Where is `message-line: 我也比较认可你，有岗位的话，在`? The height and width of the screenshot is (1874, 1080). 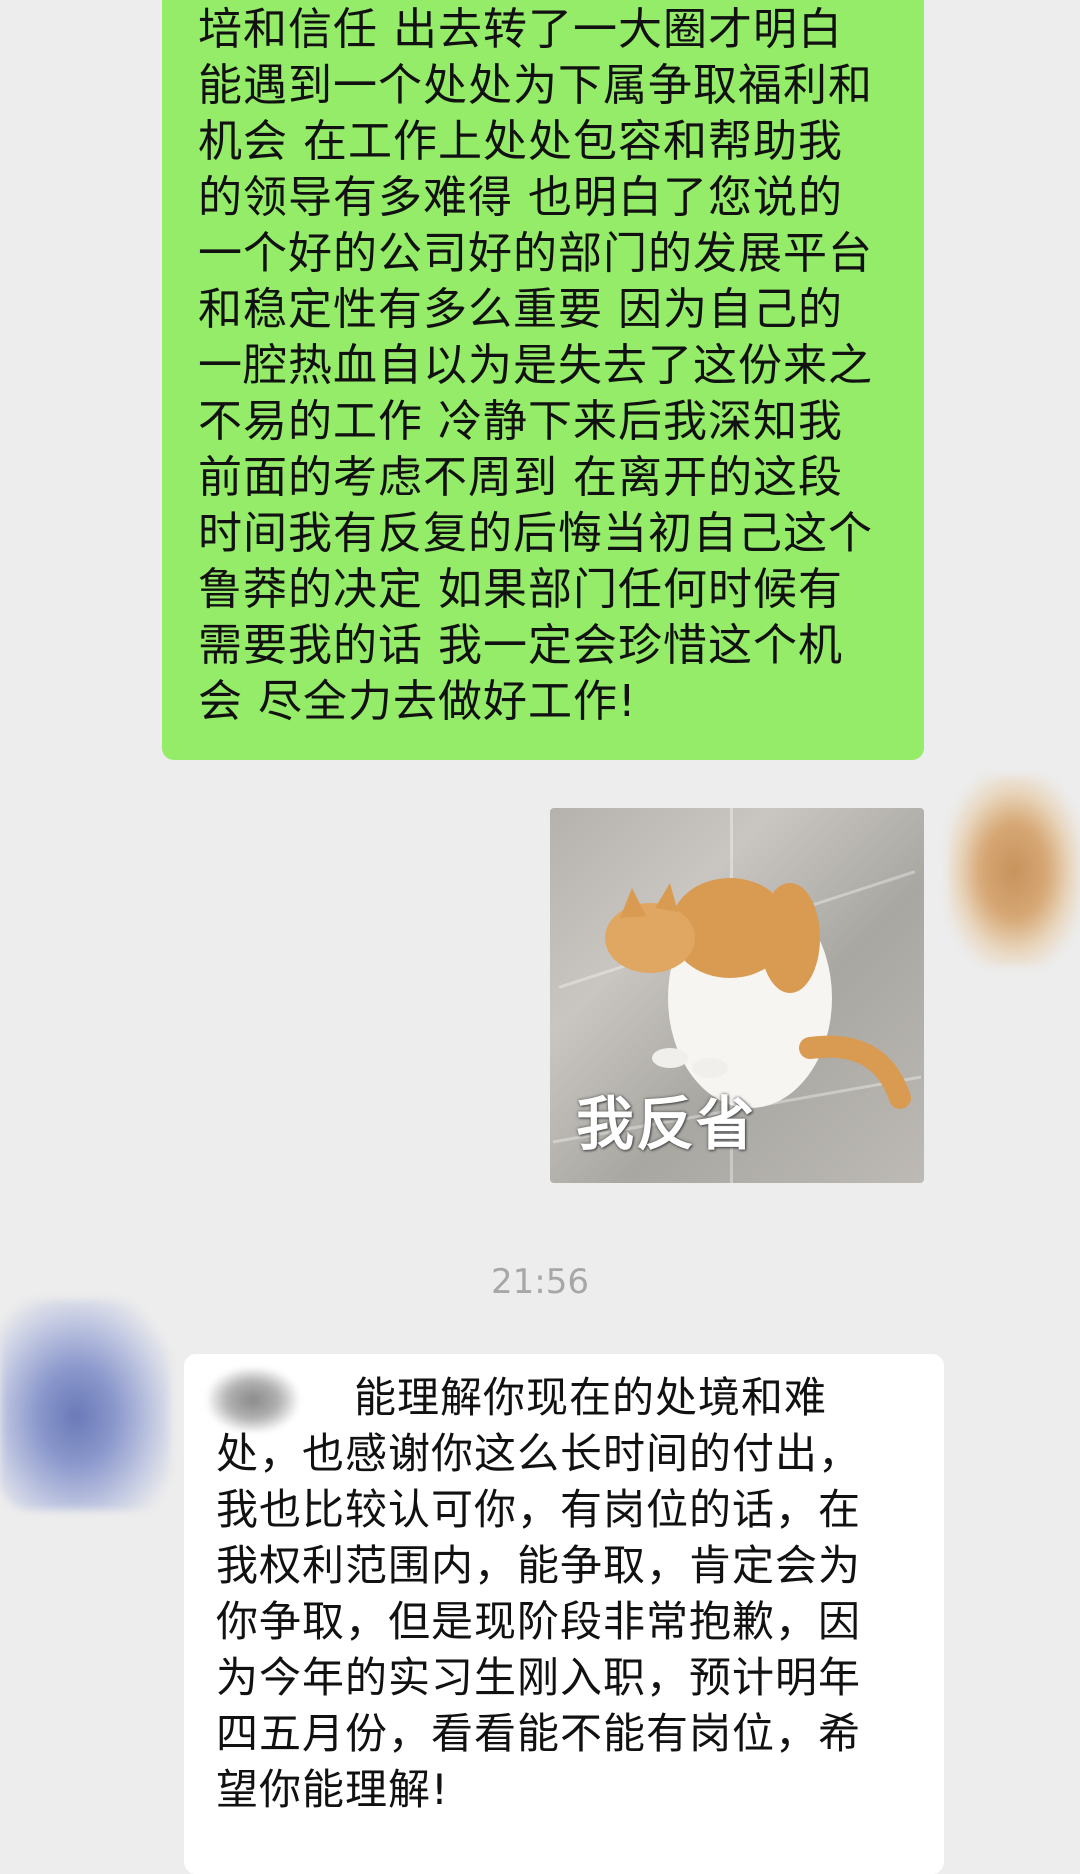 message-line: 我也比较认可你，有岗位的话，在 is located at coordinates (539, 1509).